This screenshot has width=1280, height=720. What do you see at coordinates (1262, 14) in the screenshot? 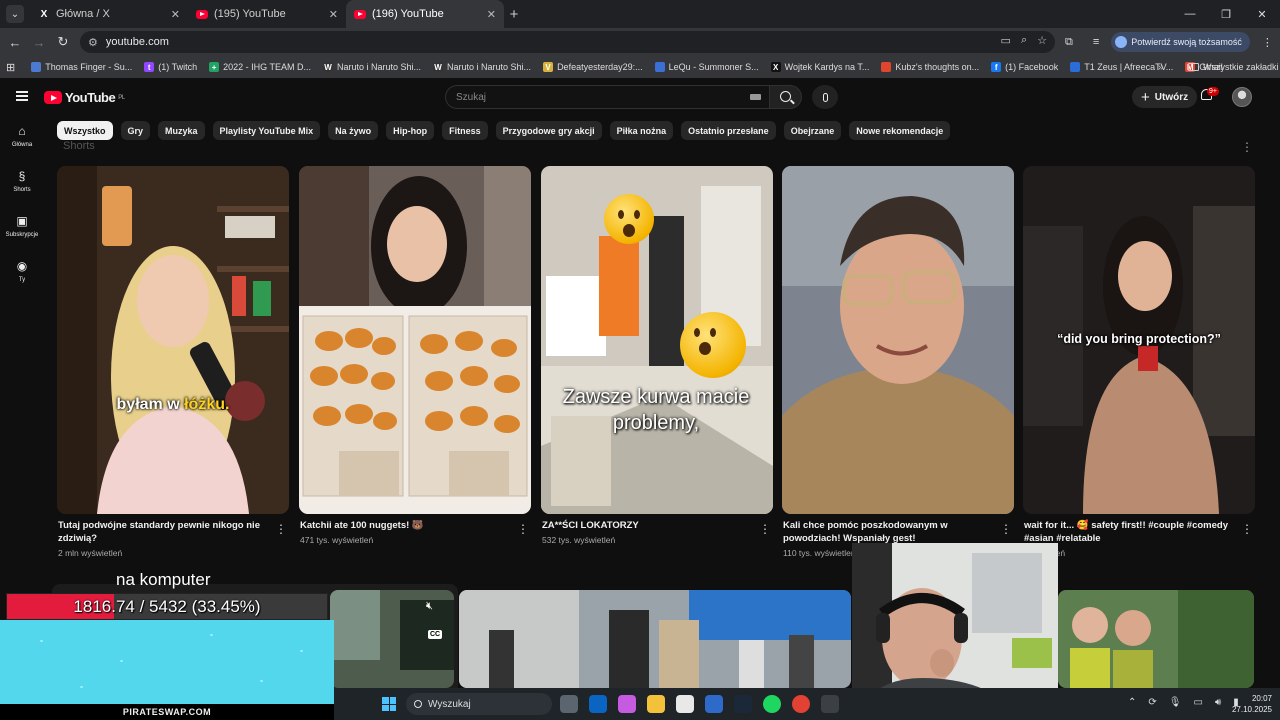
I see `close-window-icon: ✕` at bounding box center [1262, 14].